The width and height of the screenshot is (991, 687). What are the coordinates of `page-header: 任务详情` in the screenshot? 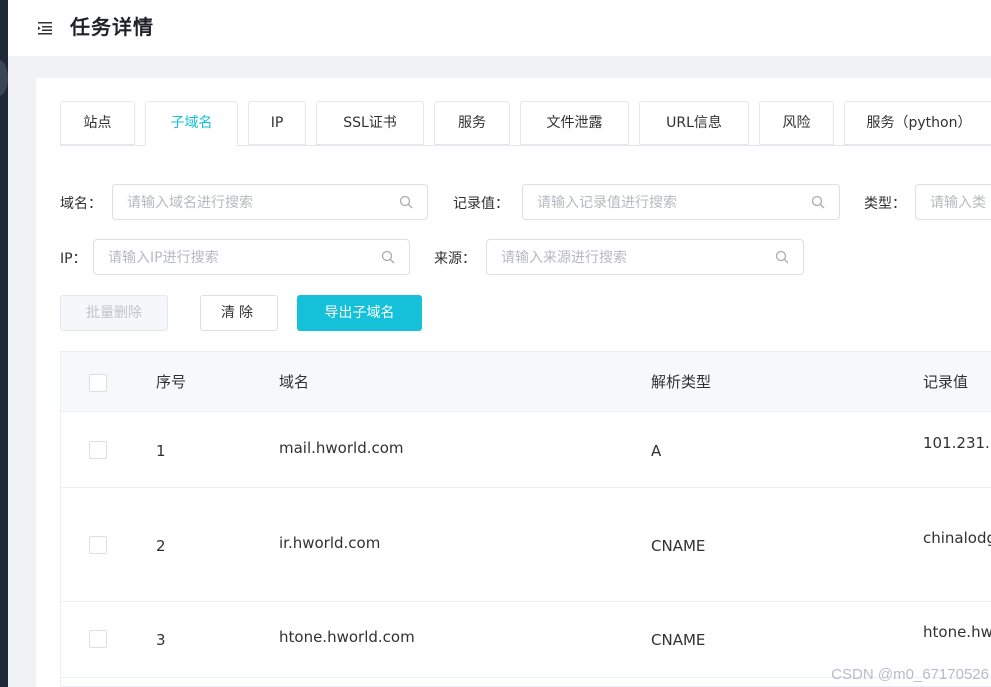 It's located at (499, 28).